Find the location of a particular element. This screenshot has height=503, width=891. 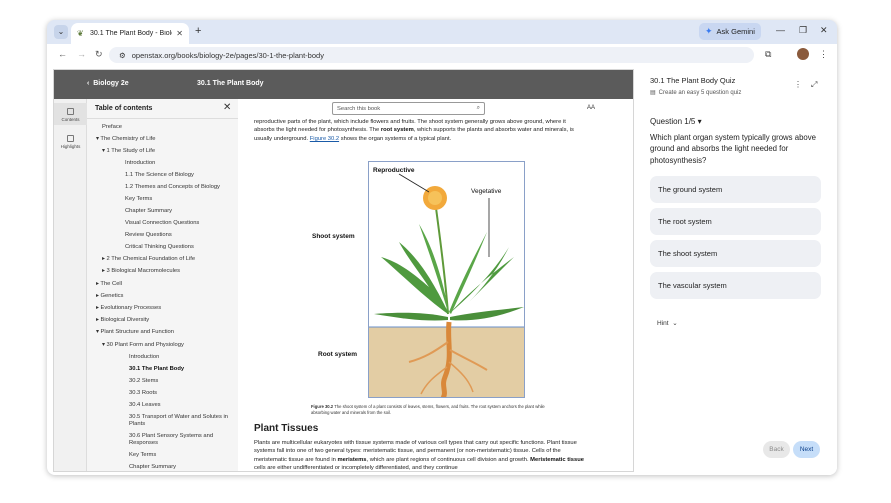

toc-item: Review Questions is located at coordinates (148, 235).